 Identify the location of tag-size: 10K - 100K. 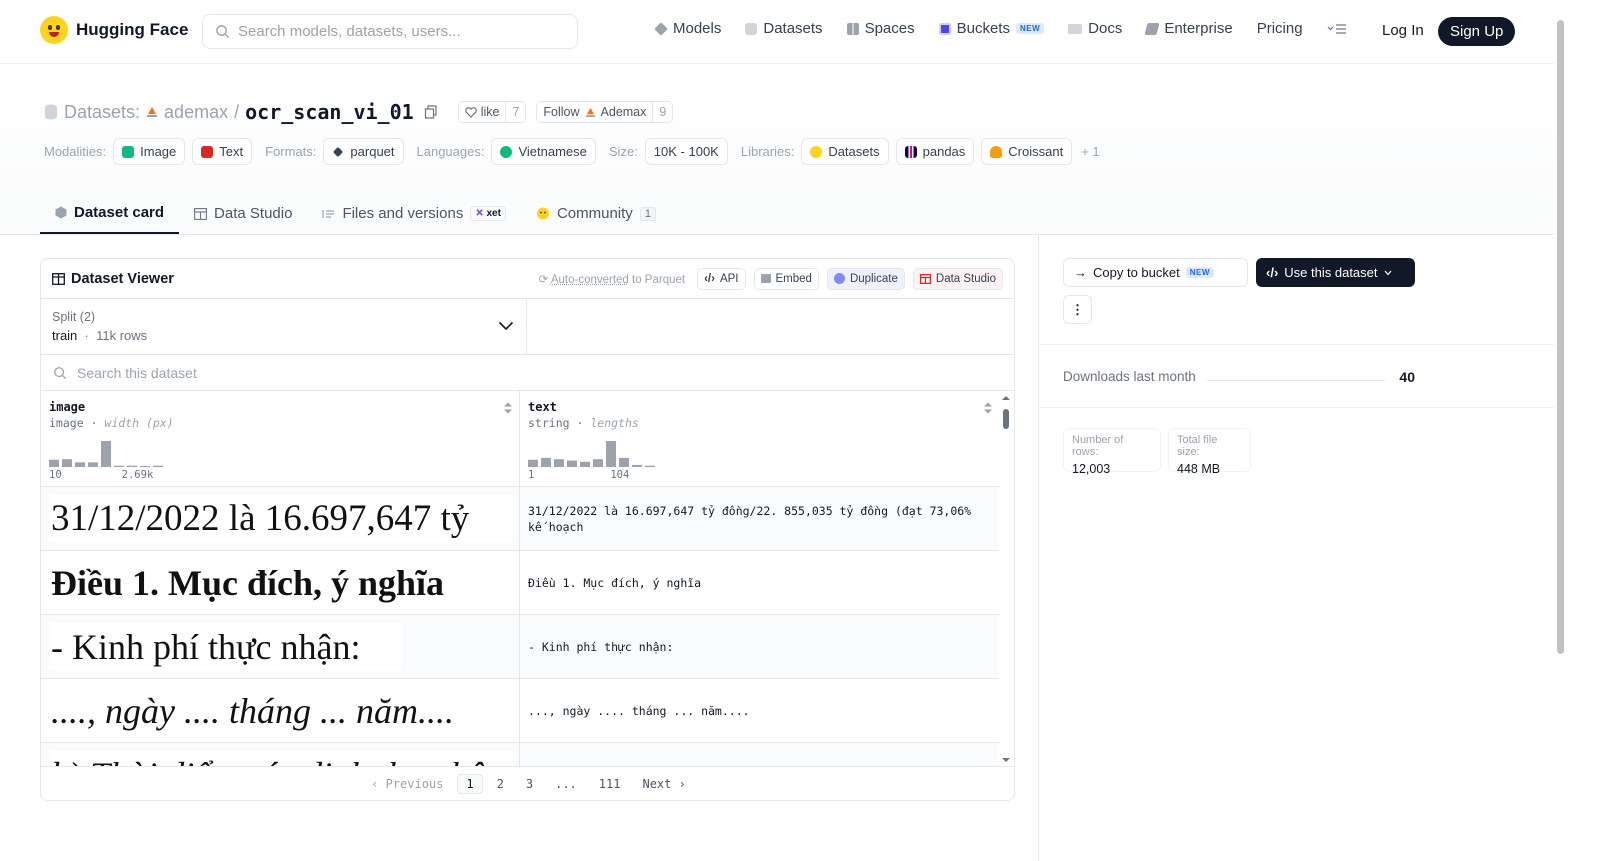
(686, 151).